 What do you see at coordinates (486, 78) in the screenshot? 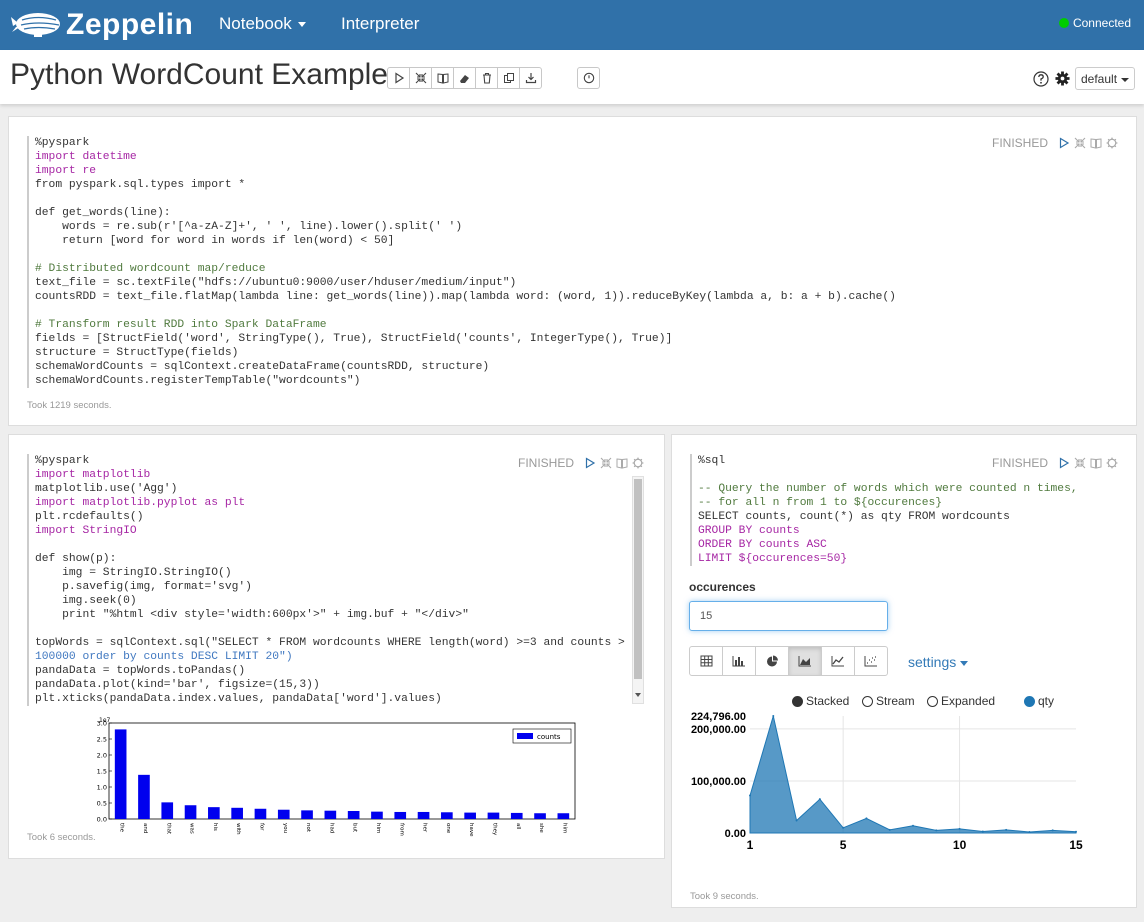
I see `delete-notebook-button` at bounding box center [486, 78].